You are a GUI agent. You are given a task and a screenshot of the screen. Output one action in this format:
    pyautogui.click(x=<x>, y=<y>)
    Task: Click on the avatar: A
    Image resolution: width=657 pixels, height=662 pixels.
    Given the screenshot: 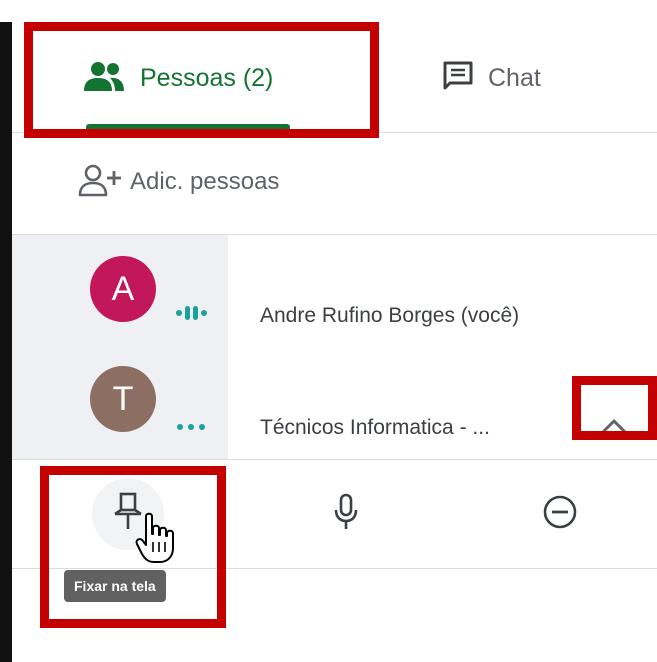 What is the action you would take?
    pyautogui.click(x=123, y=289)
    